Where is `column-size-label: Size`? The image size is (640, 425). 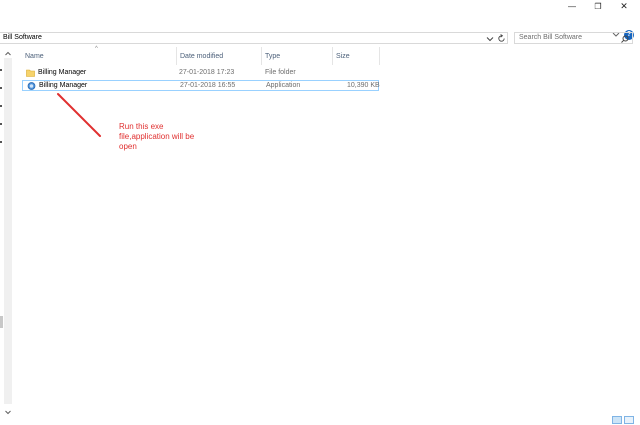
column-size-label: Size is located at coordinates (343, 56).